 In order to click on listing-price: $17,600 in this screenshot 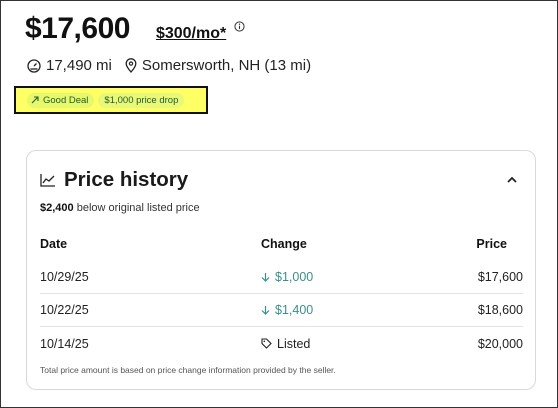, I will do `click(77, 28)`.